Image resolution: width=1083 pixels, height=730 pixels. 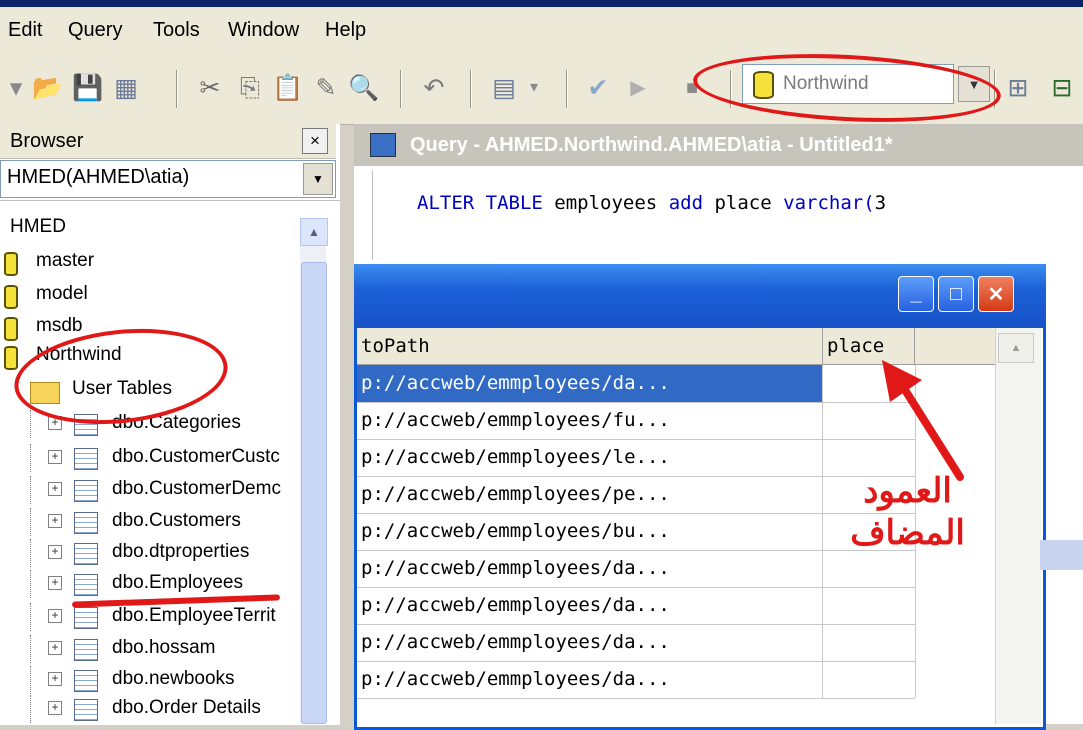 What do you see at coordinates (150, 458) in the screenshot?
I see `tree-item-table: + dbo.CustomerCustc` at bounding box center [150, 458].